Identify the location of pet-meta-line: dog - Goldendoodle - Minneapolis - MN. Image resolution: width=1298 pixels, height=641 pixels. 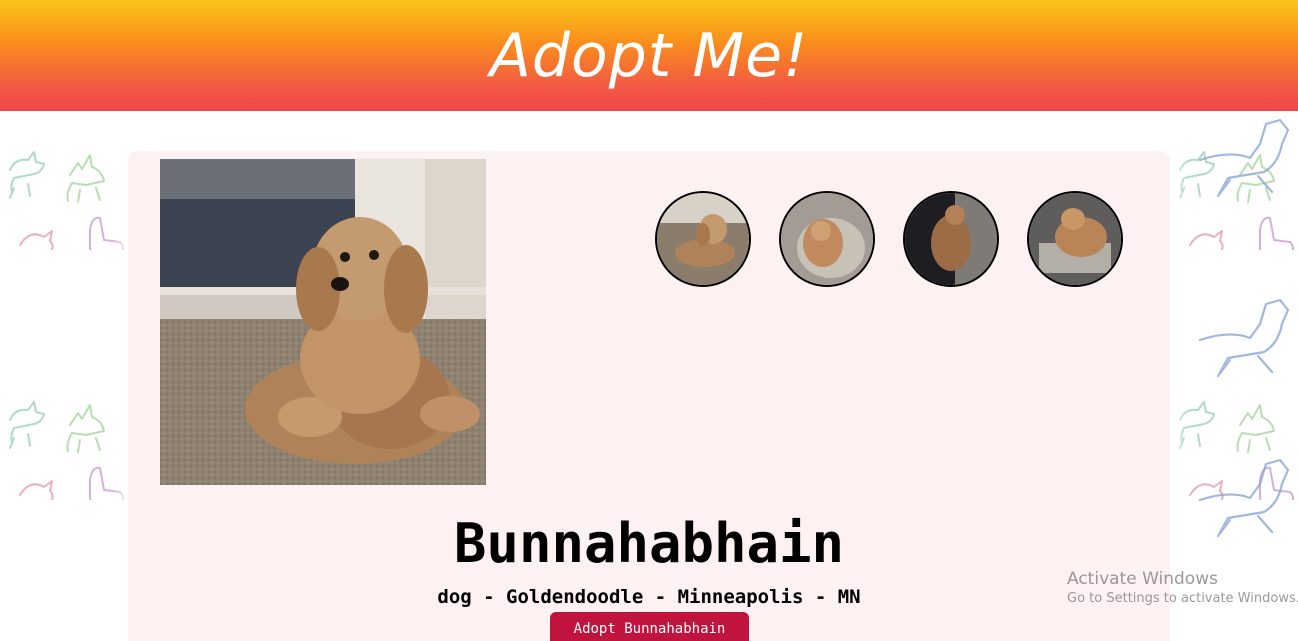
(649, 597).